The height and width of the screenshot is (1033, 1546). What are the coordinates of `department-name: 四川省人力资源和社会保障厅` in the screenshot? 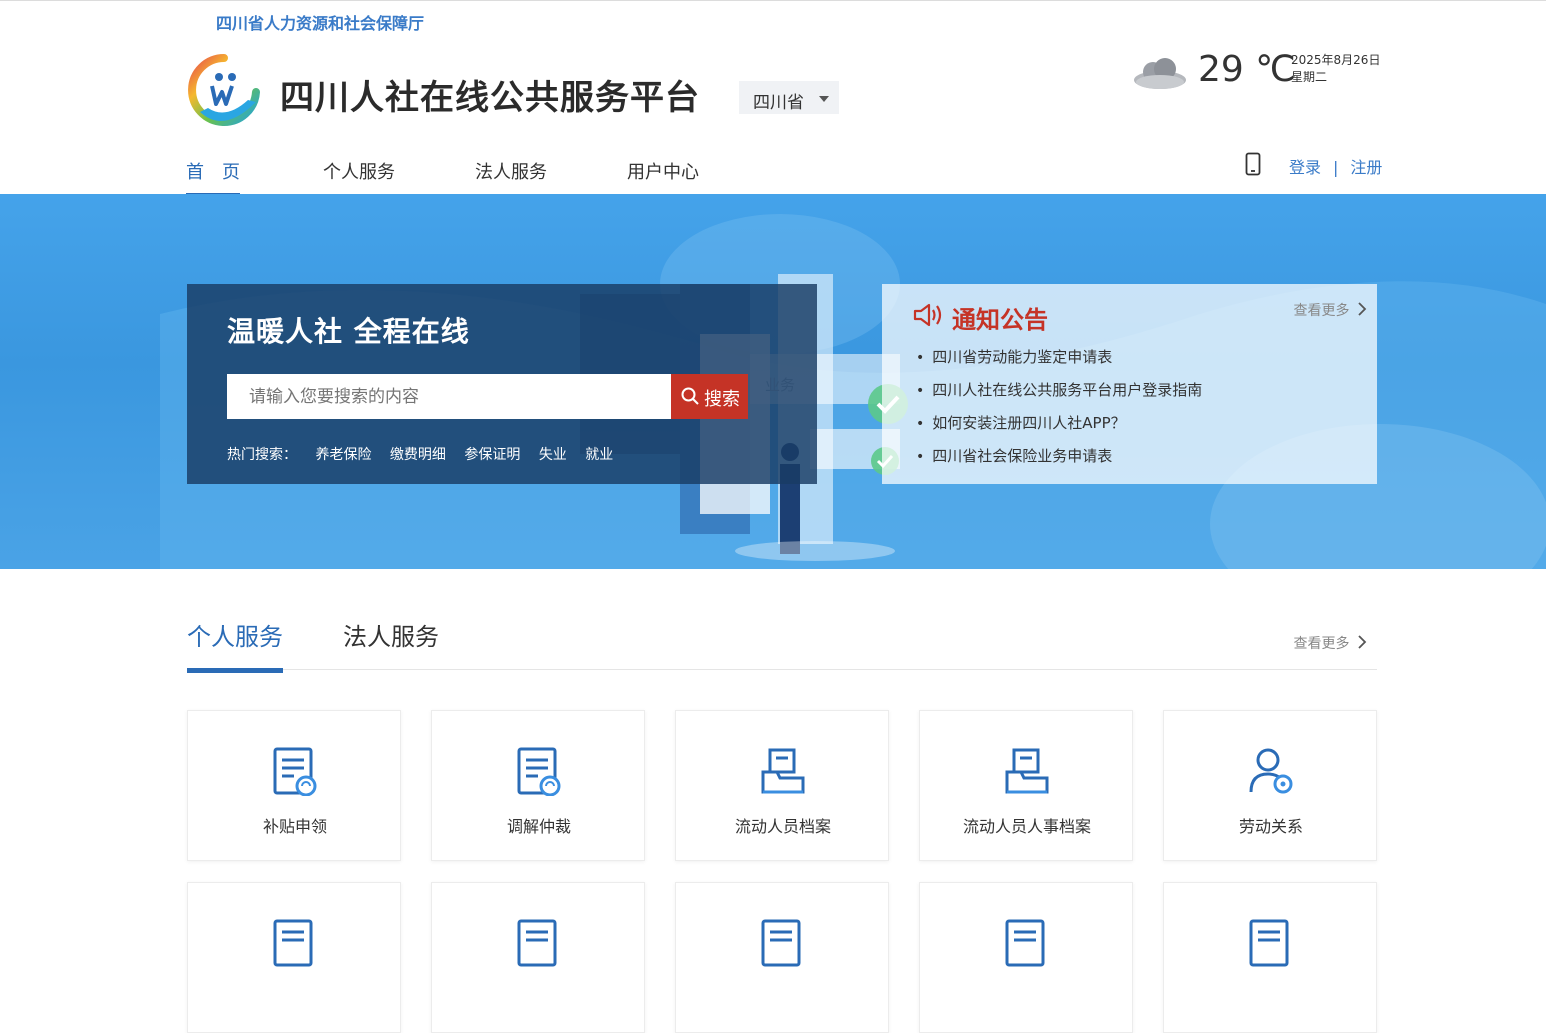 It's located at (320, 22).